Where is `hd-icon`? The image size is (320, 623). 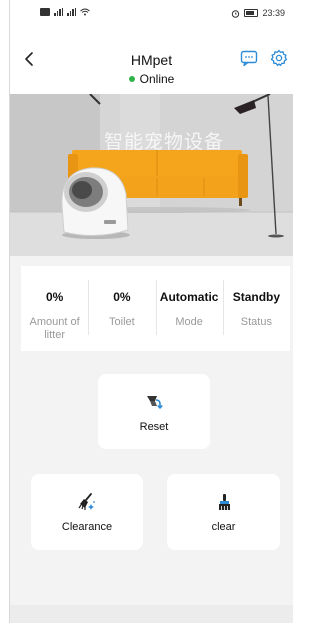 hd-icon is located at coordinates (45, 12).